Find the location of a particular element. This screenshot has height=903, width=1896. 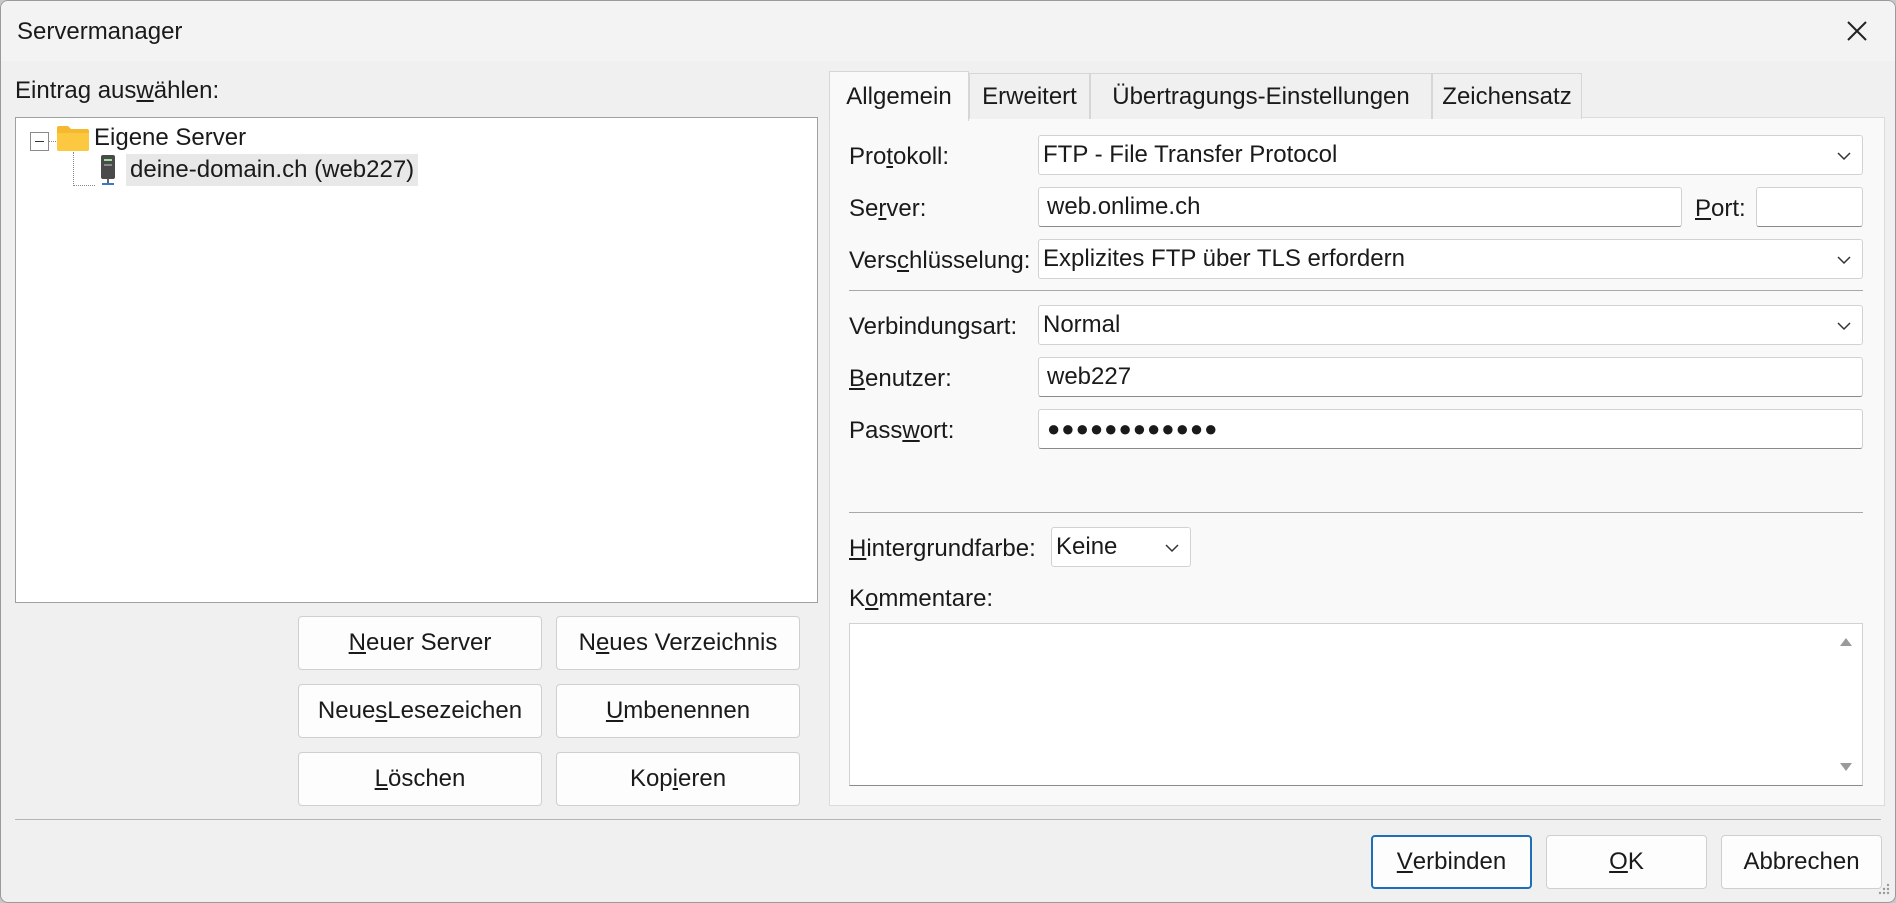

tab-general: Allgemein is located at coordinates (899, 96).